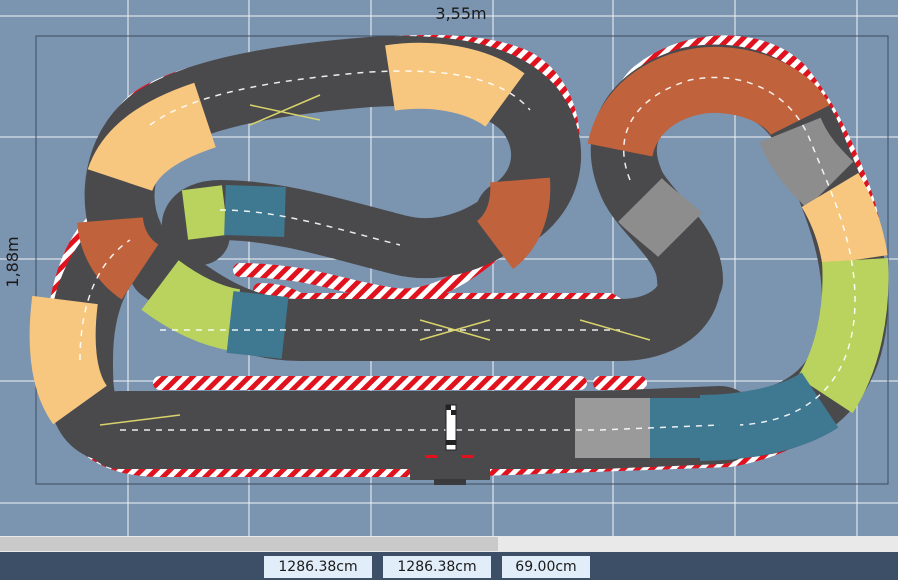 The height and width of the screenshot is (580, 898). Describe the element at coordinates (437, 567) in the screenshot. I see `y-coordinate-readout: 1286.38cm` at that location.